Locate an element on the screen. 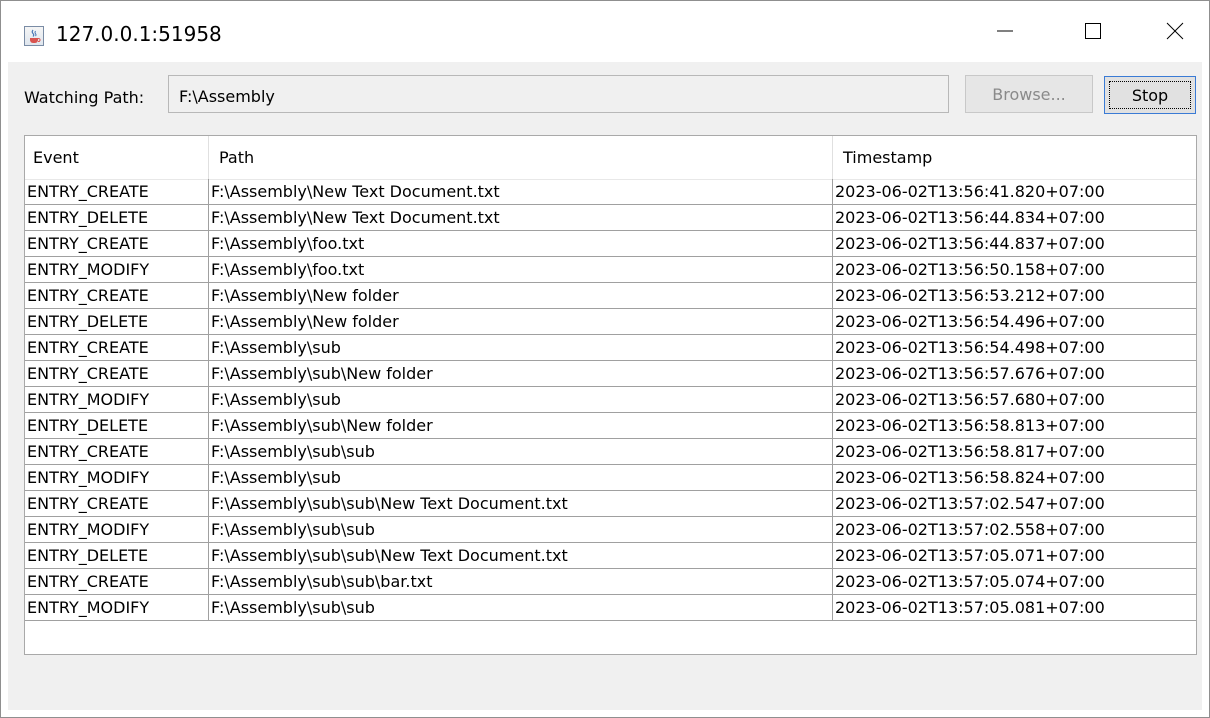  close-button is located at coordinates (1175, 31).